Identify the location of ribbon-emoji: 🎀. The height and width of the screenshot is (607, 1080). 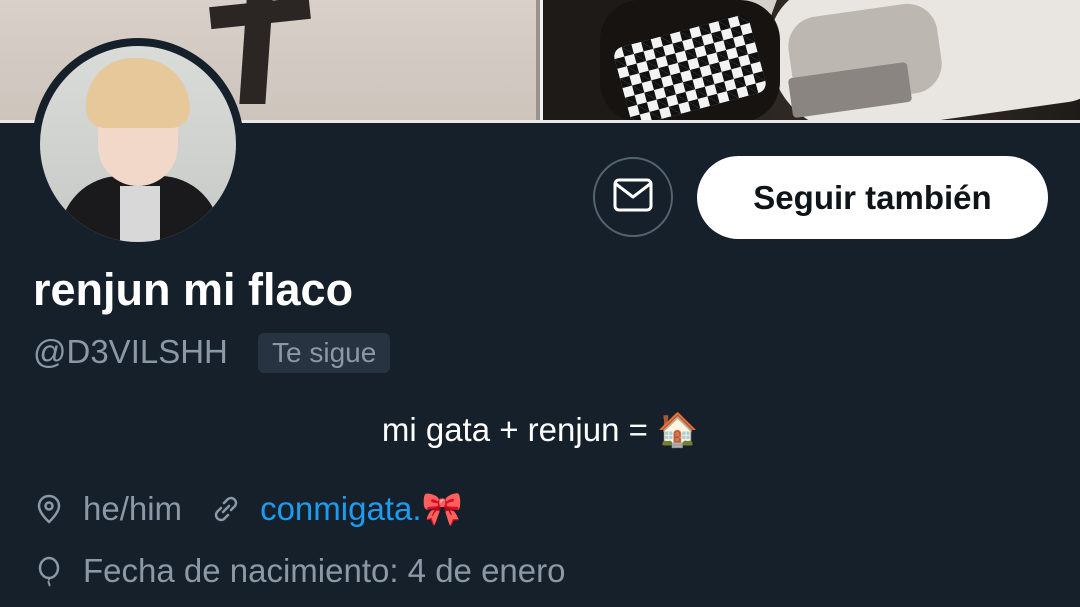
(442, 508).